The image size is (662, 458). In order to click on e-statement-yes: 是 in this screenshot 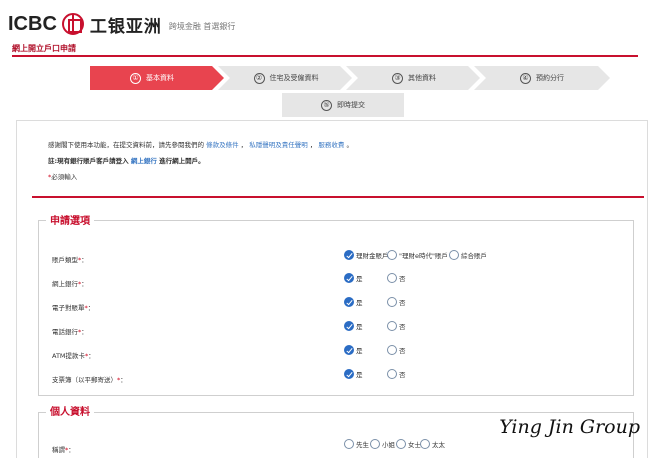, I will do `click(353, 302)`.